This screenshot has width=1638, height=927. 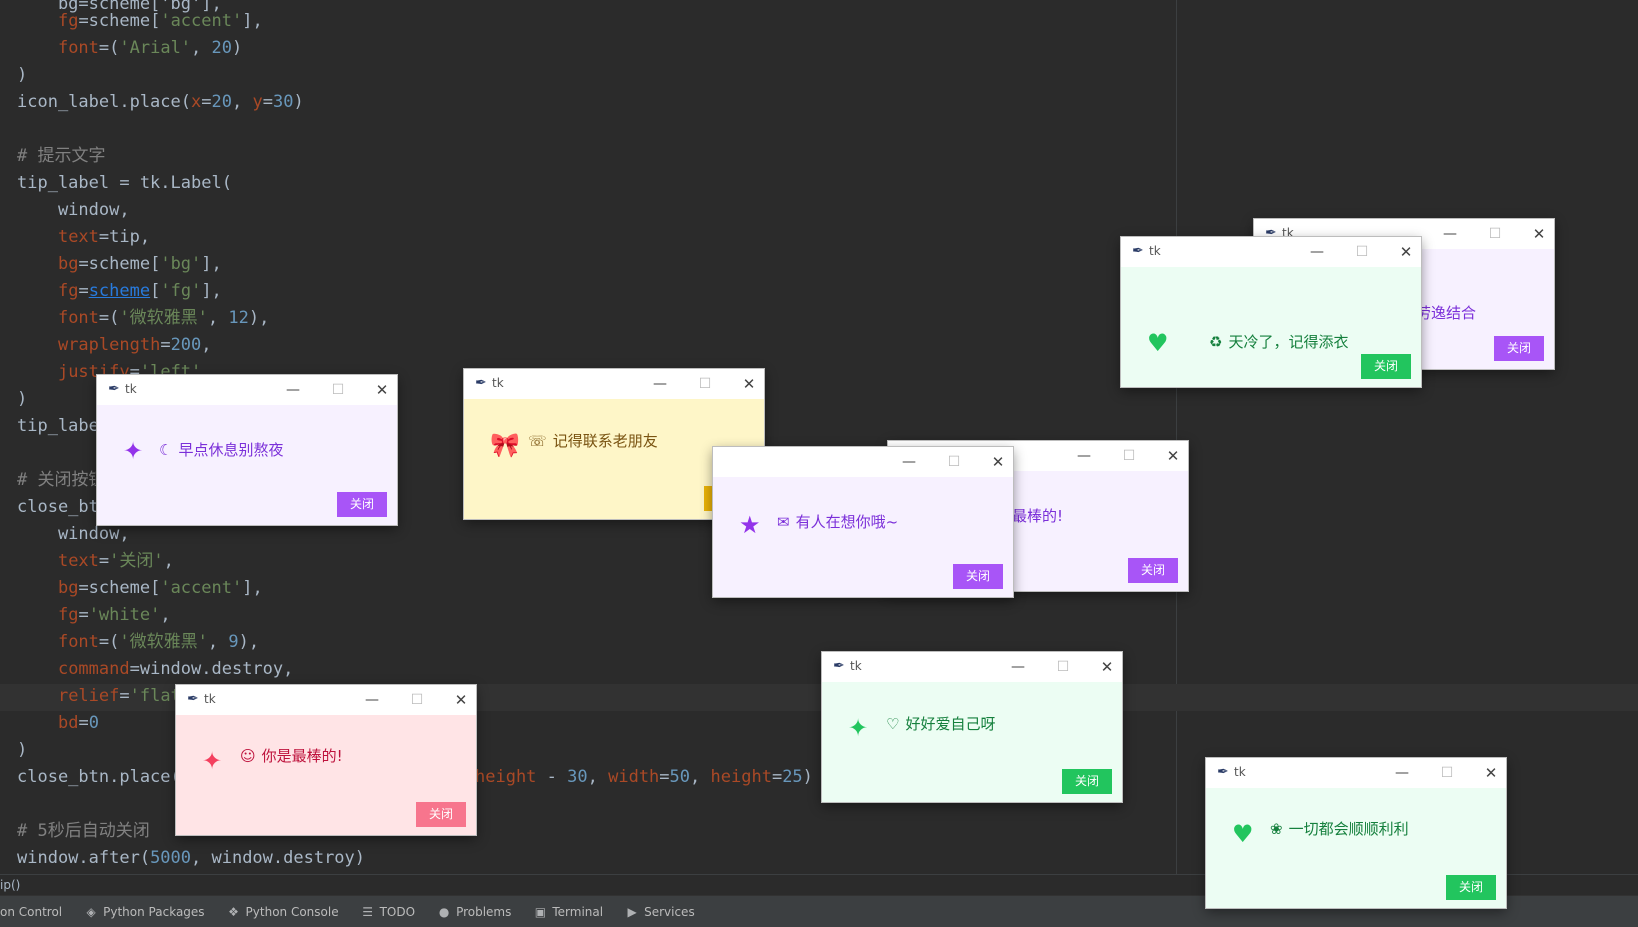 I want to click on tool-tab-services: ▶ Services, so click(x=660, y=911).